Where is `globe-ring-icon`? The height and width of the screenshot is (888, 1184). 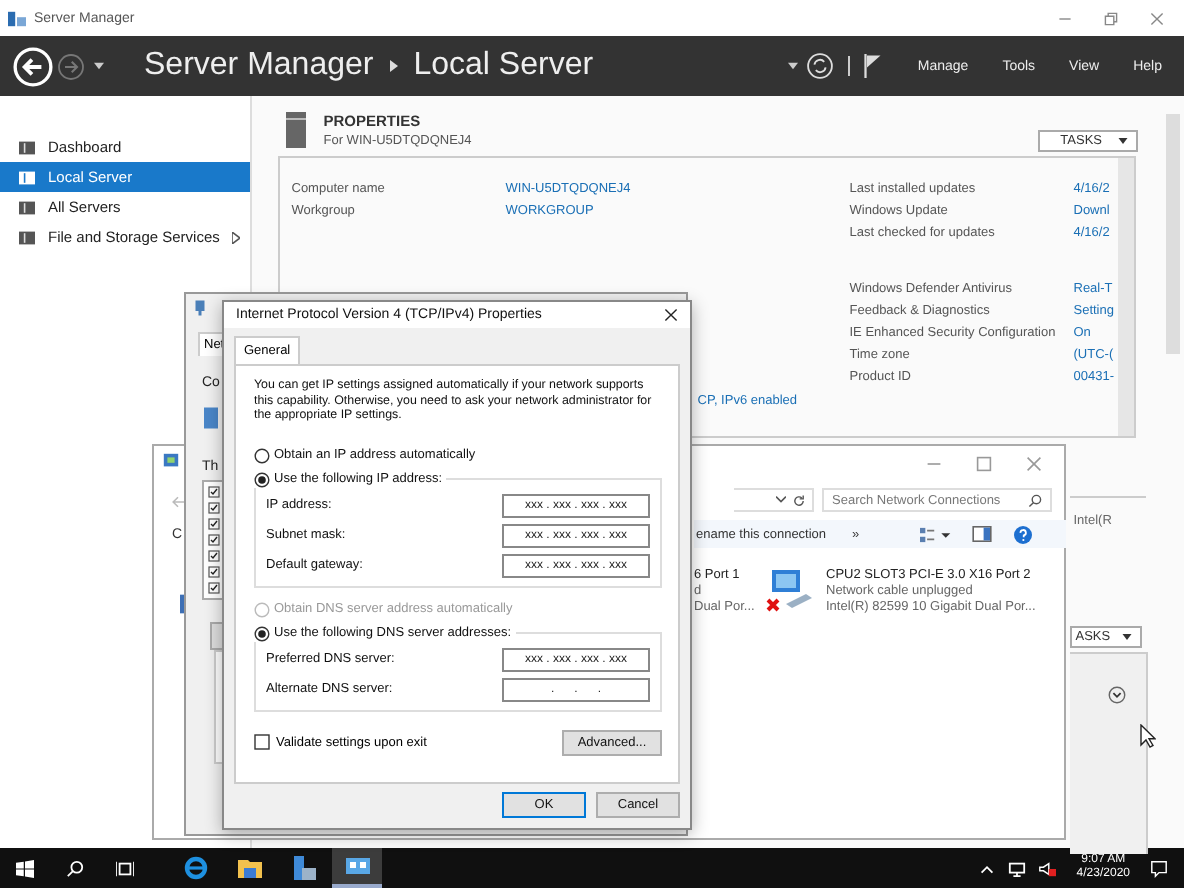
globe-ring-icon is located at coordinates (195, 868).